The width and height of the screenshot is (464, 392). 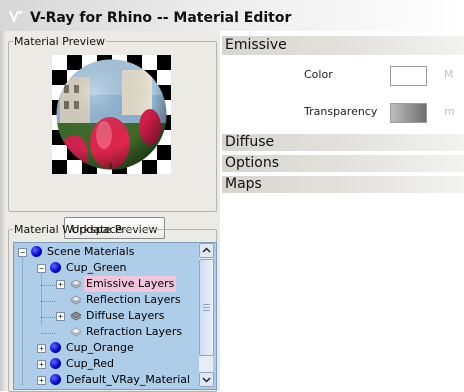 What do you see at coordinates (318, 74) in the screenshot?
I see `color-label: Color` at bounding box center [318, 74].